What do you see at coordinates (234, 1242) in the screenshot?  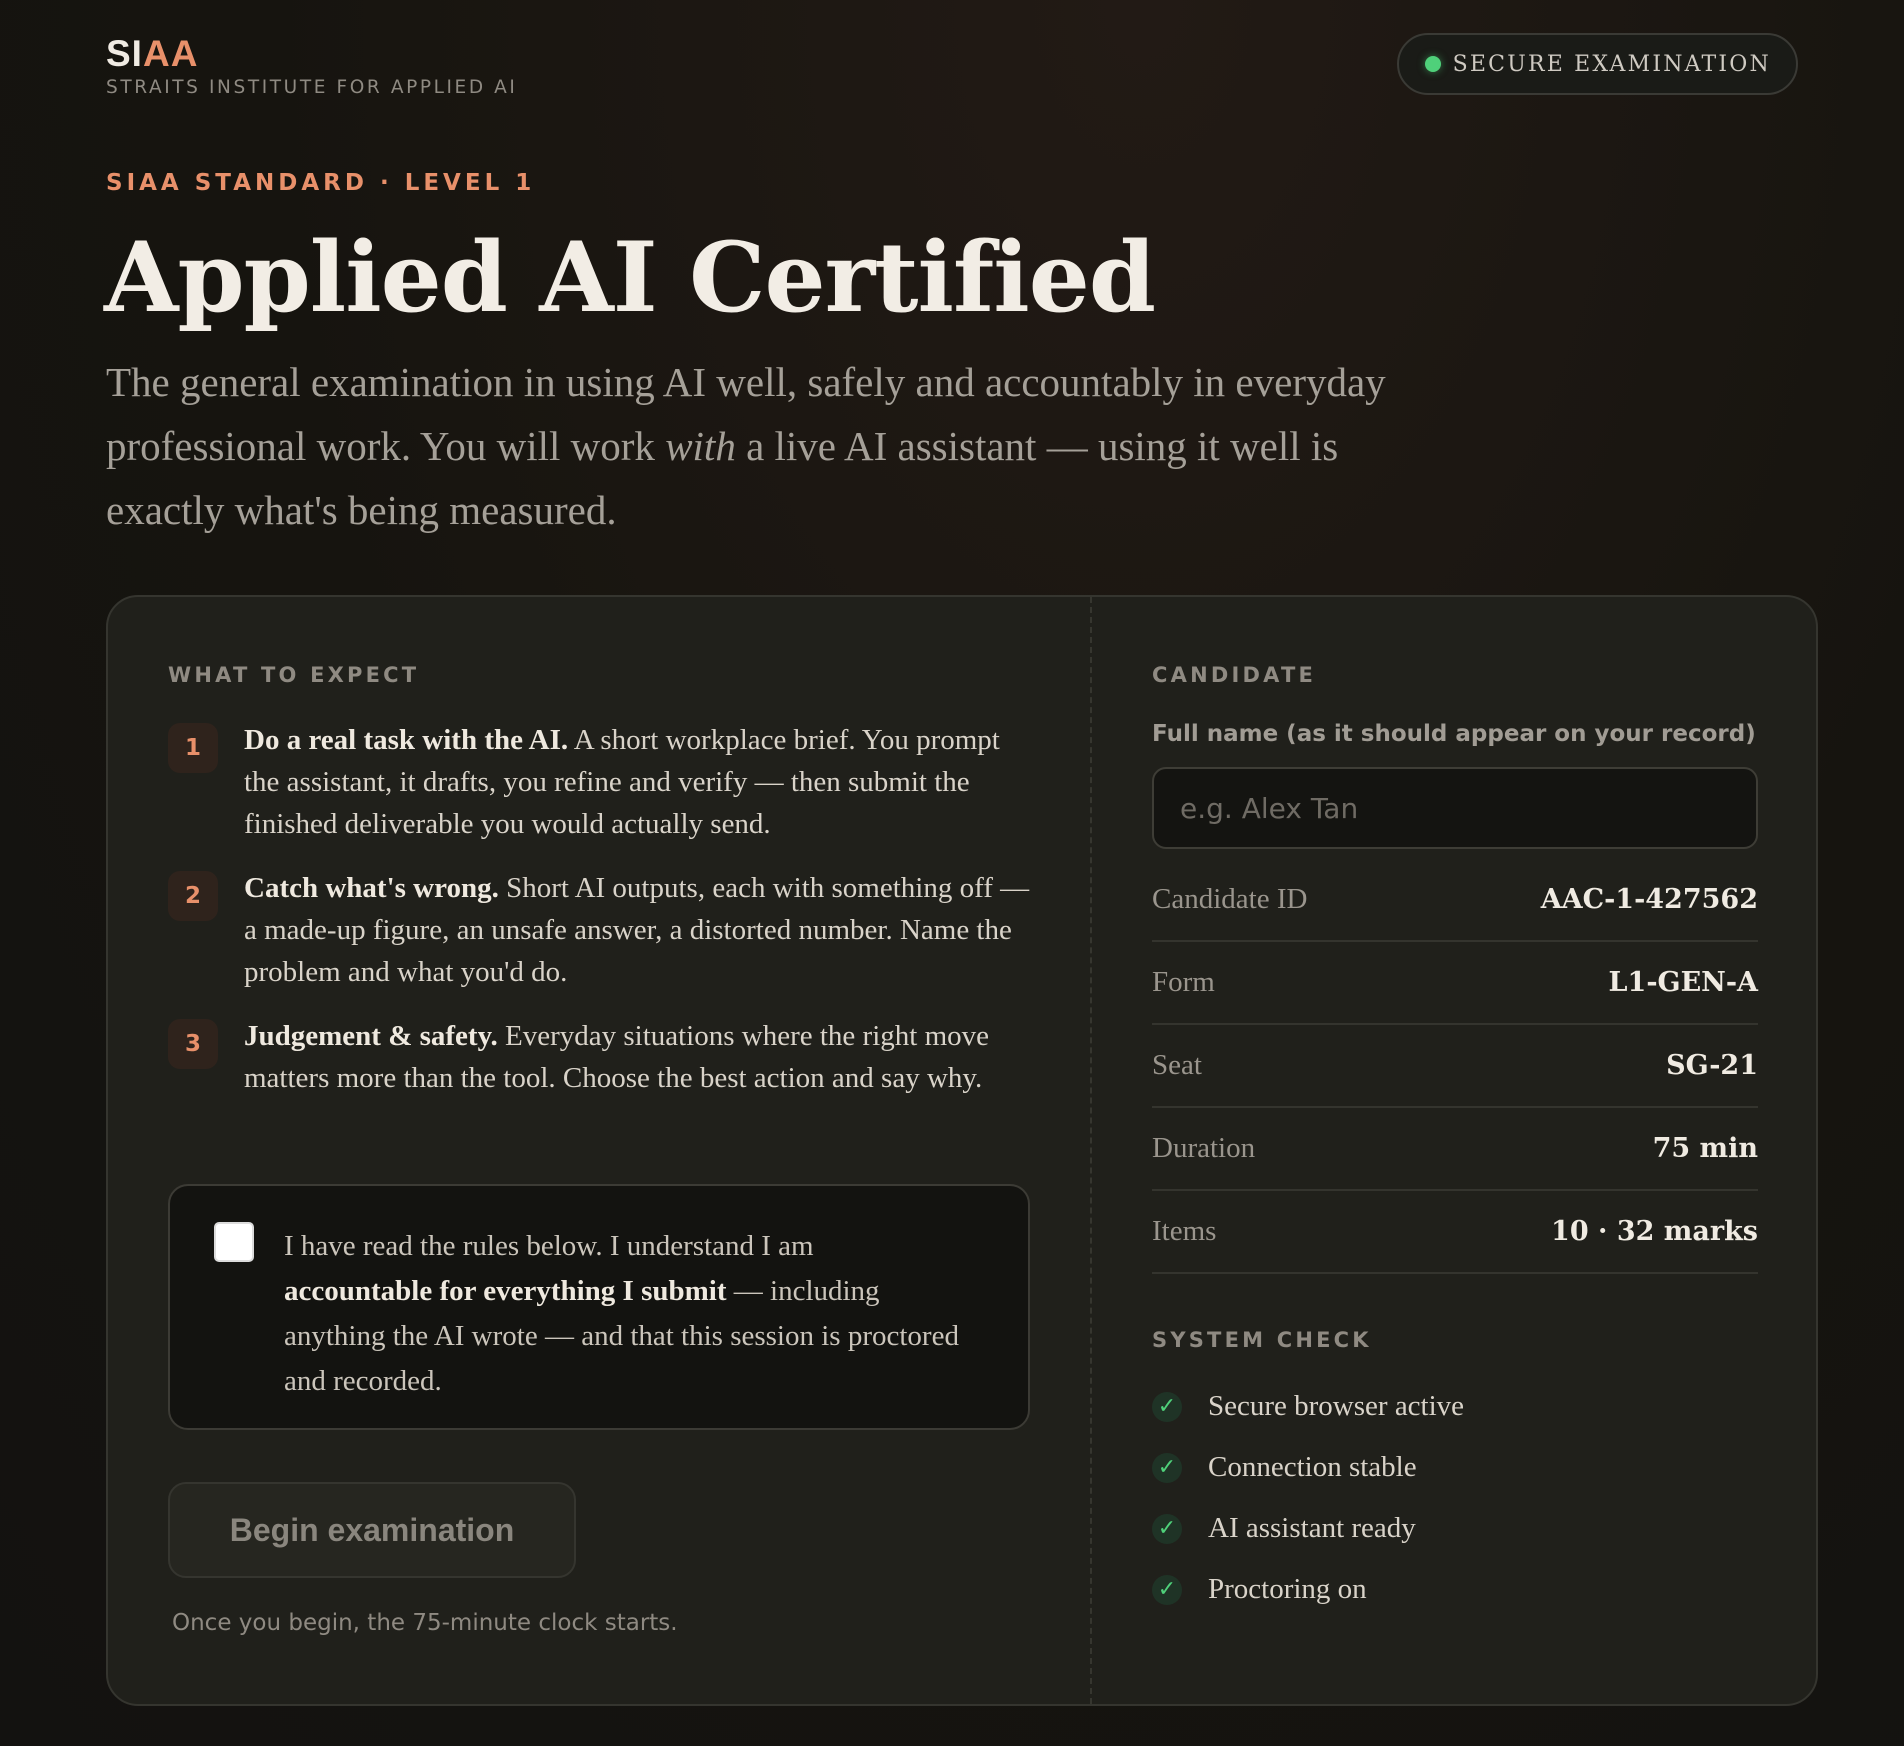 I see `acknowledgement-checkbox` at bounding box center [234, 1242].